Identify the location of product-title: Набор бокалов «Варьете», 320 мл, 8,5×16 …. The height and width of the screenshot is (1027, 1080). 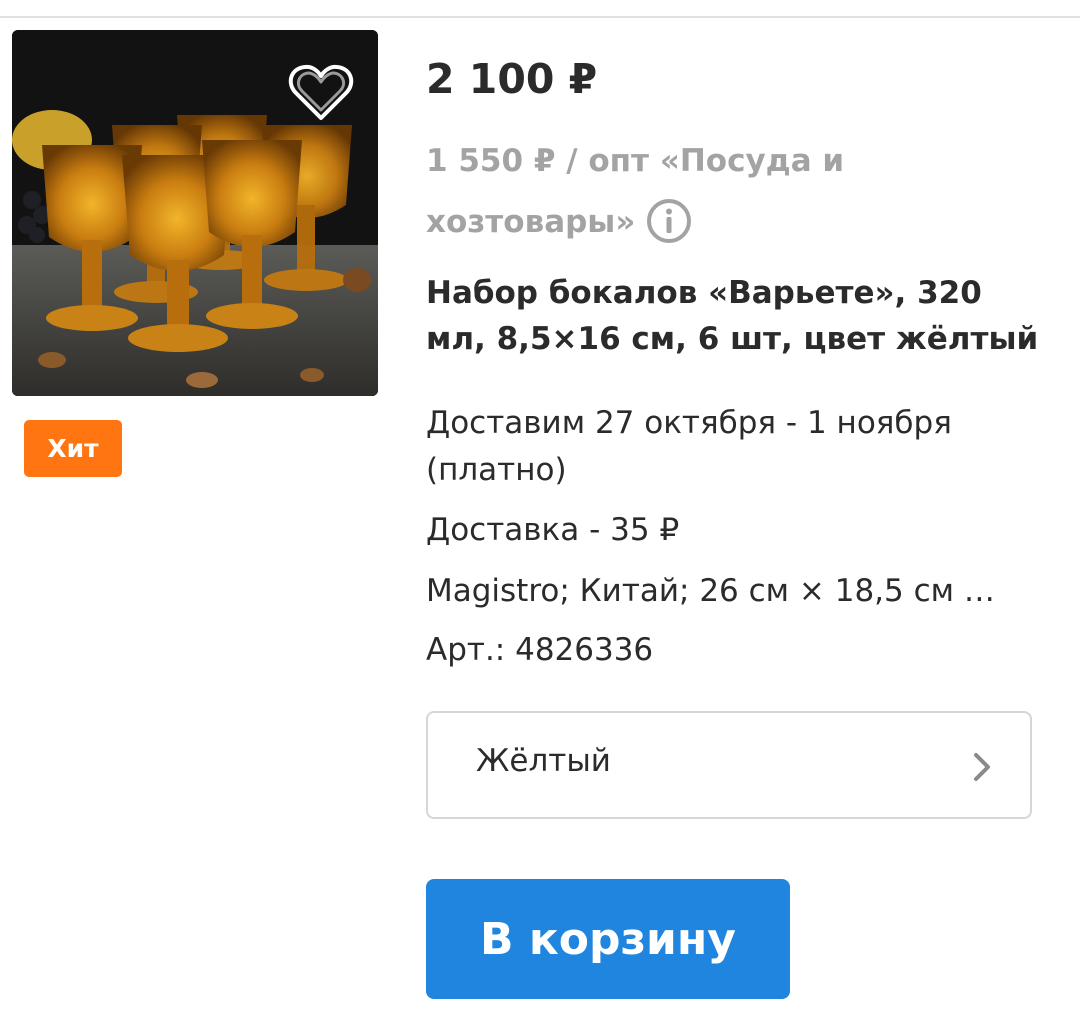
(736, 316).